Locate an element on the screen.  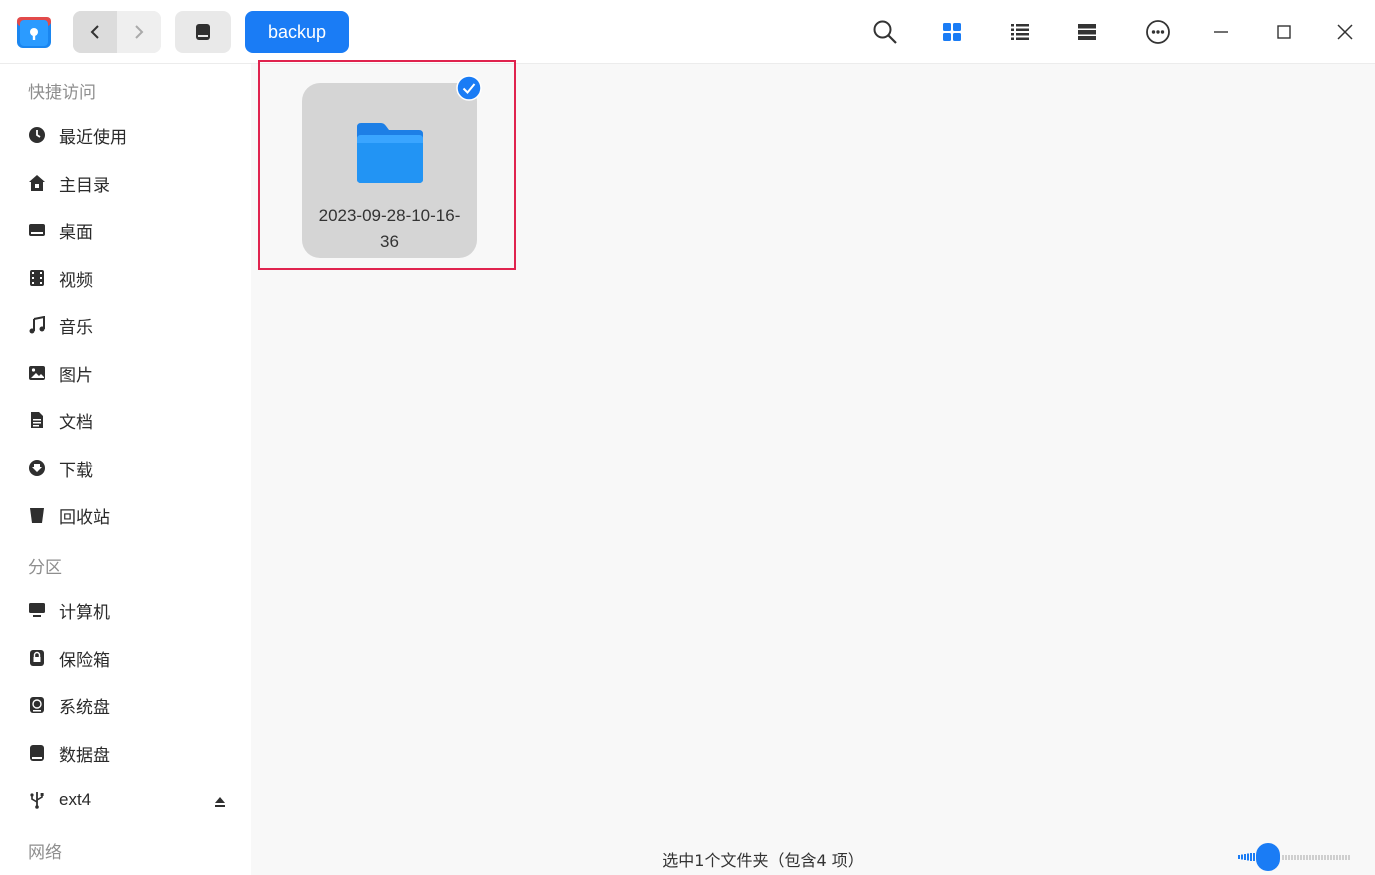
search-button is located at coordinates (885, 32).